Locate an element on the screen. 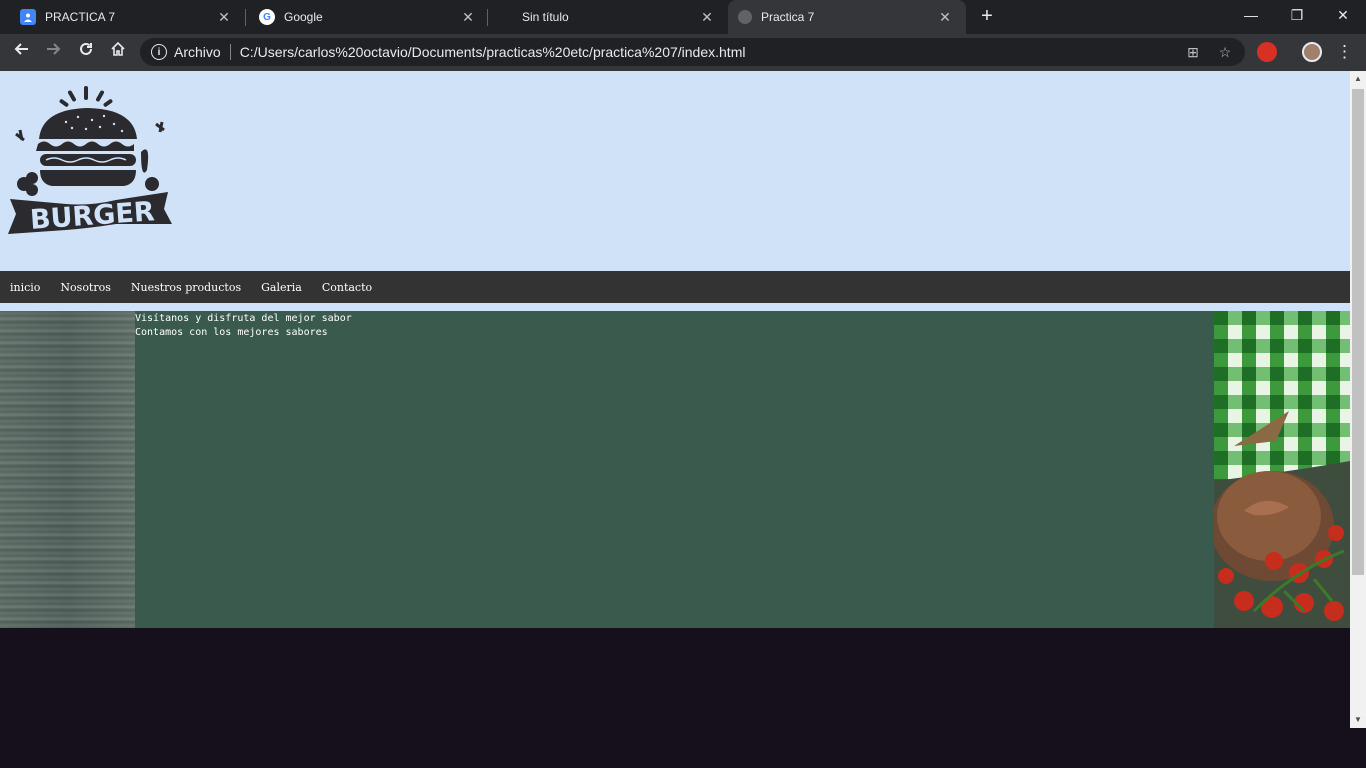 Image resolution: width=1366 pixels, height=768 pixels. nav-link-inicio: inicio is located at coordinates (25, 287).